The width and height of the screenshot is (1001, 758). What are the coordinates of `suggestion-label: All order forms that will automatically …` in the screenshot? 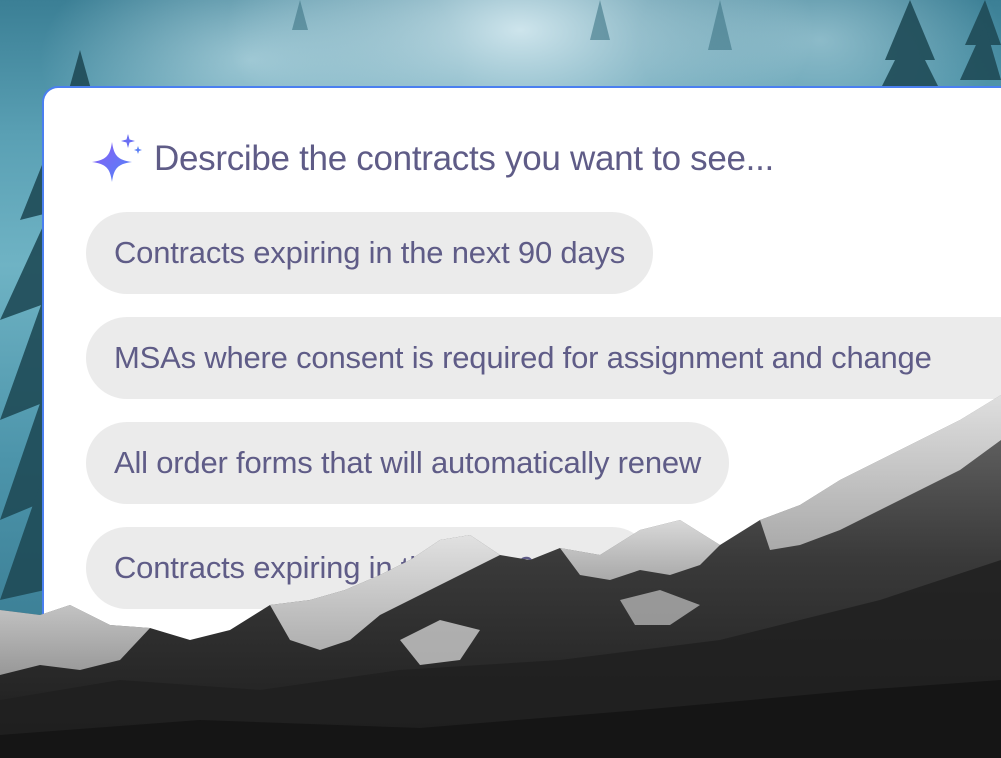 It's located at (408, 462).